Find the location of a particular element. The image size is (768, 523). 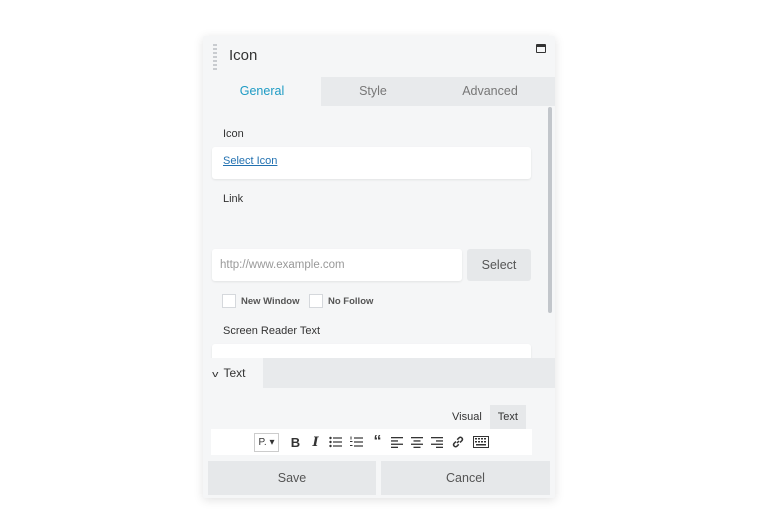

text-section-toggle: v Text is located at coordinates (233, 373).